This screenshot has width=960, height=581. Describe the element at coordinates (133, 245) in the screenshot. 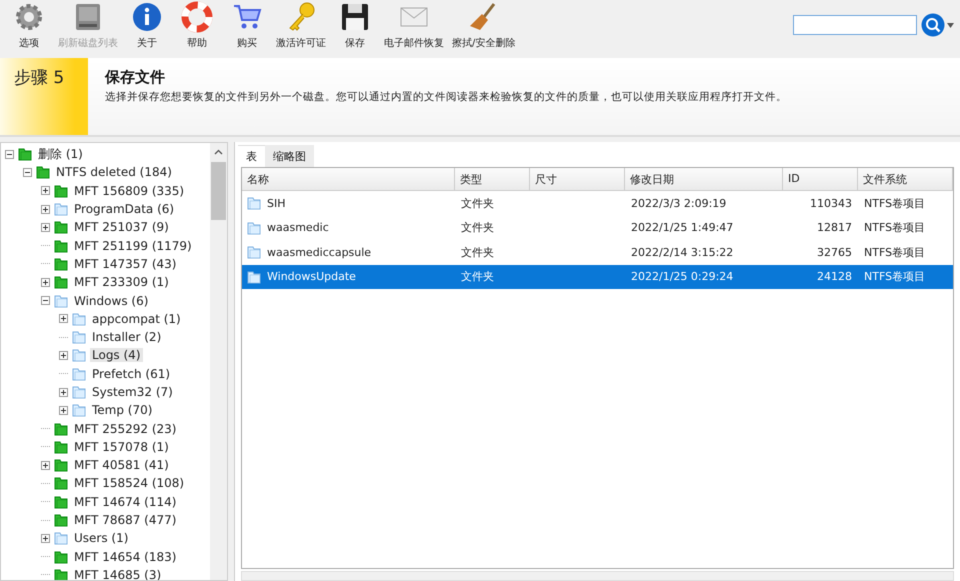

I see `tree-item: MFT 251199 (1179)` at that location.